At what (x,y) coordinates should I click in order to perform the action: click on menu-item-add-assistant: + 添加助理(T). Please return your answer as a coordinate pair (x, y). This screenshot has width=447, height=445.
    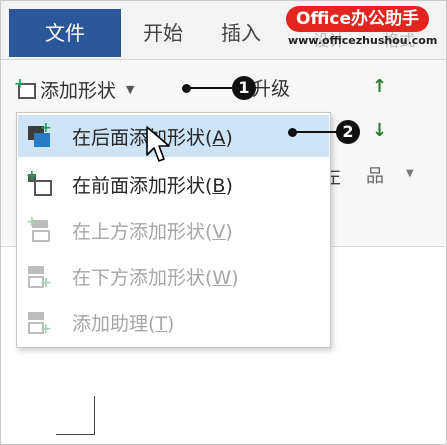
    Looking at the image, I should click on (173, 322).